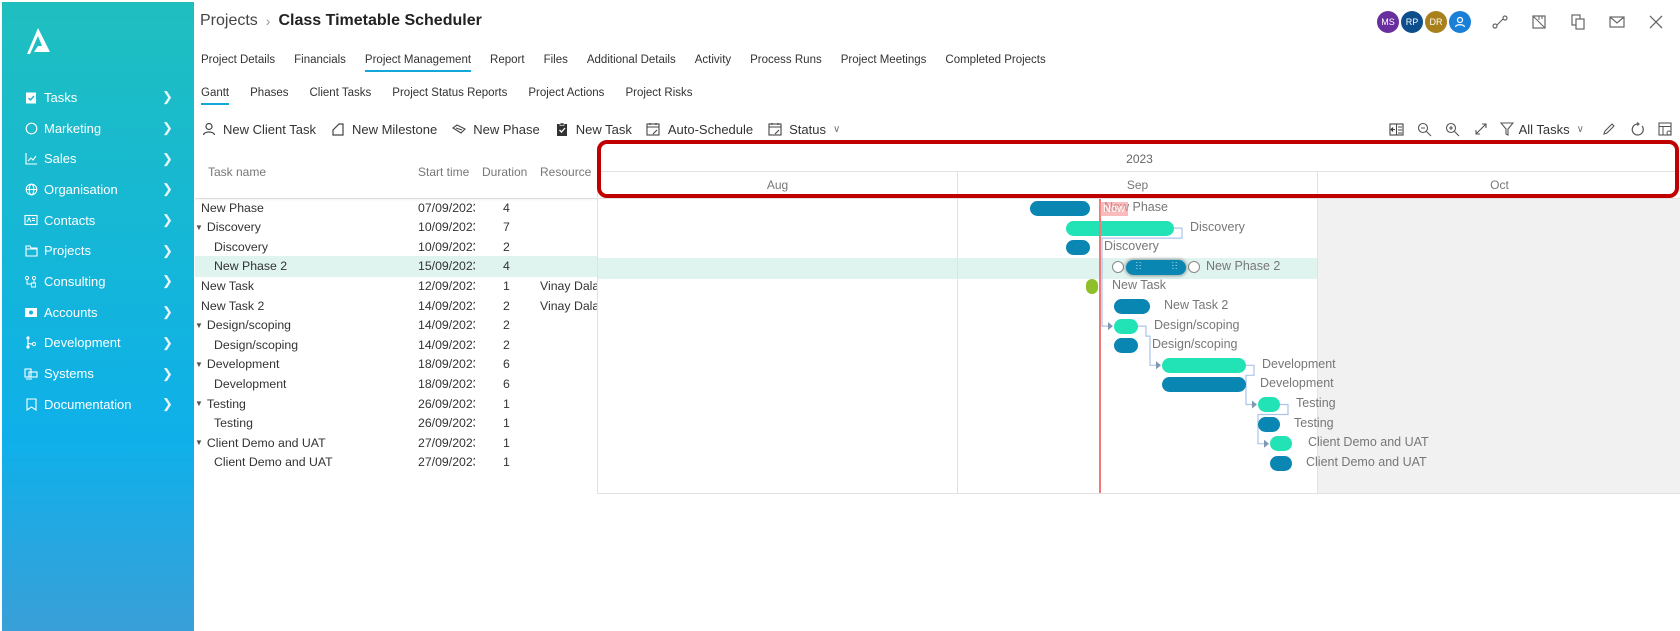 The height and width of the screenshot is (631, 1680). Describe the element at coordinates (566, 96) in the screenshot. I see `subtab-project-actions: Project Actions` at that location.